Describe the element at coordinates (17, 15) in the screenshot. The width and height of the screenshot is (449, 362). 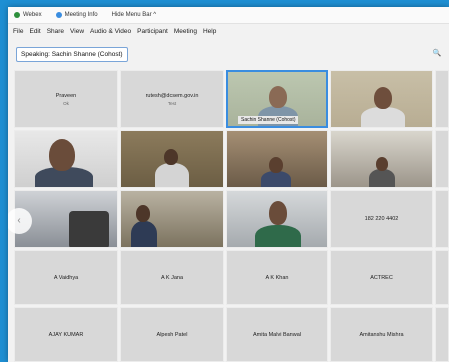
I see `webex-logo-icon` at that location.